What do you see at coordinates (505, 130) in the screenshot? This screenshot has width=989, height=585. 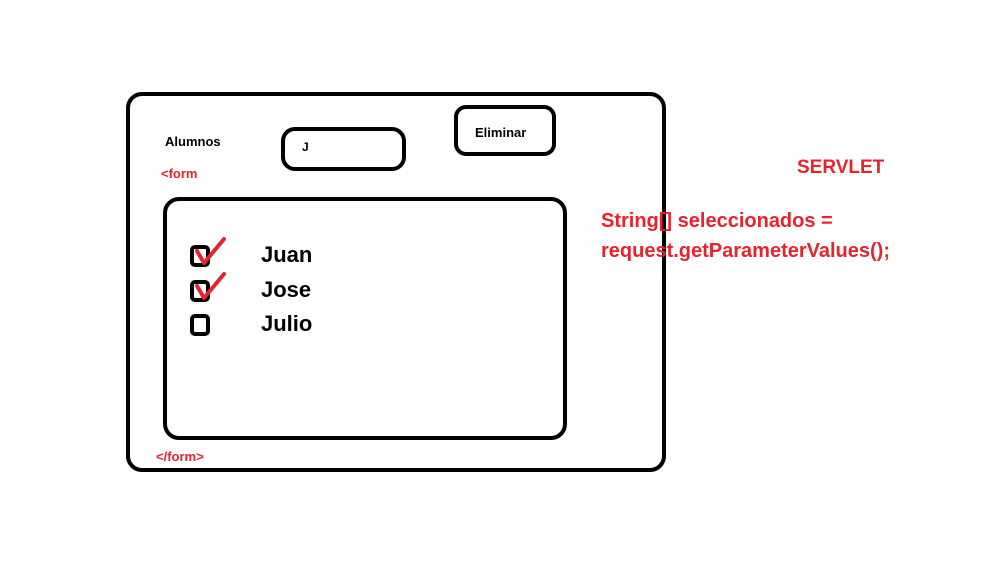 I see `eliminar-button: Eliminar` at bounding box center [505, 130].